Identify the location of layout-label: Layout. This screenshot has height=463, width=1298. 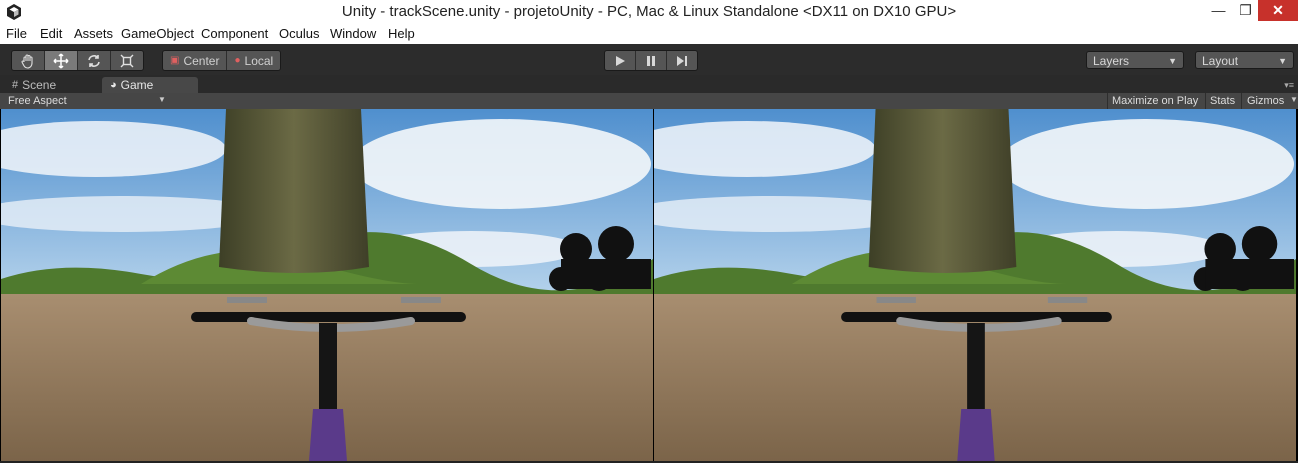
(1220, 61).